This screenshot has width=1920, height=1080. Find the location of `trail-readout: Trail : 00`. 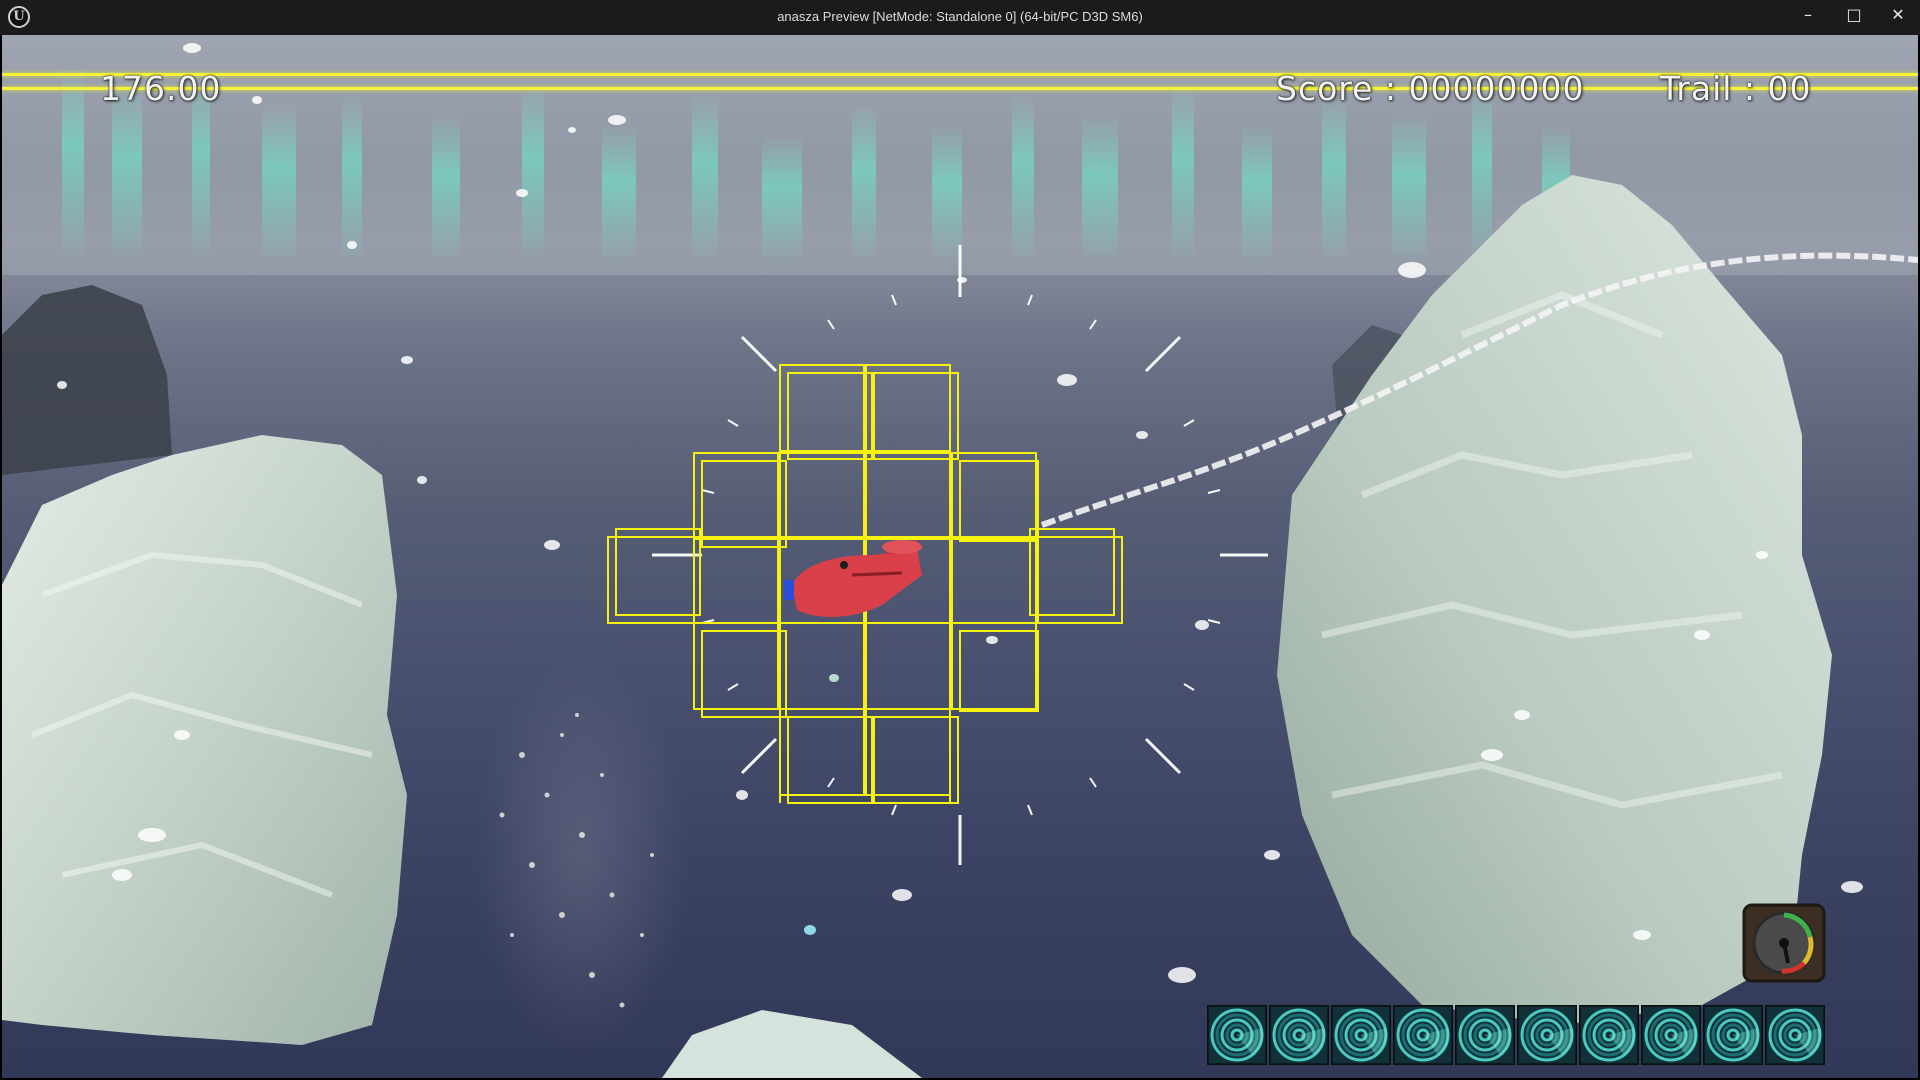

trail-readout: Trail : 00 is located at coordinates (1736, 88).